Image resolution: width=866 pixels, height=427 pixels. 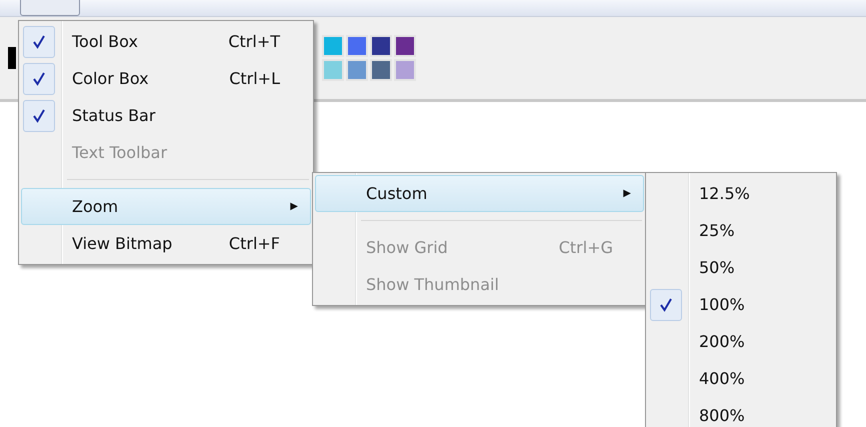 What do you see at coordinates (166, 41) in the screenshot?
I see `menu-item: Tool Box Ctrl+T` at bounding box center [166, 41].